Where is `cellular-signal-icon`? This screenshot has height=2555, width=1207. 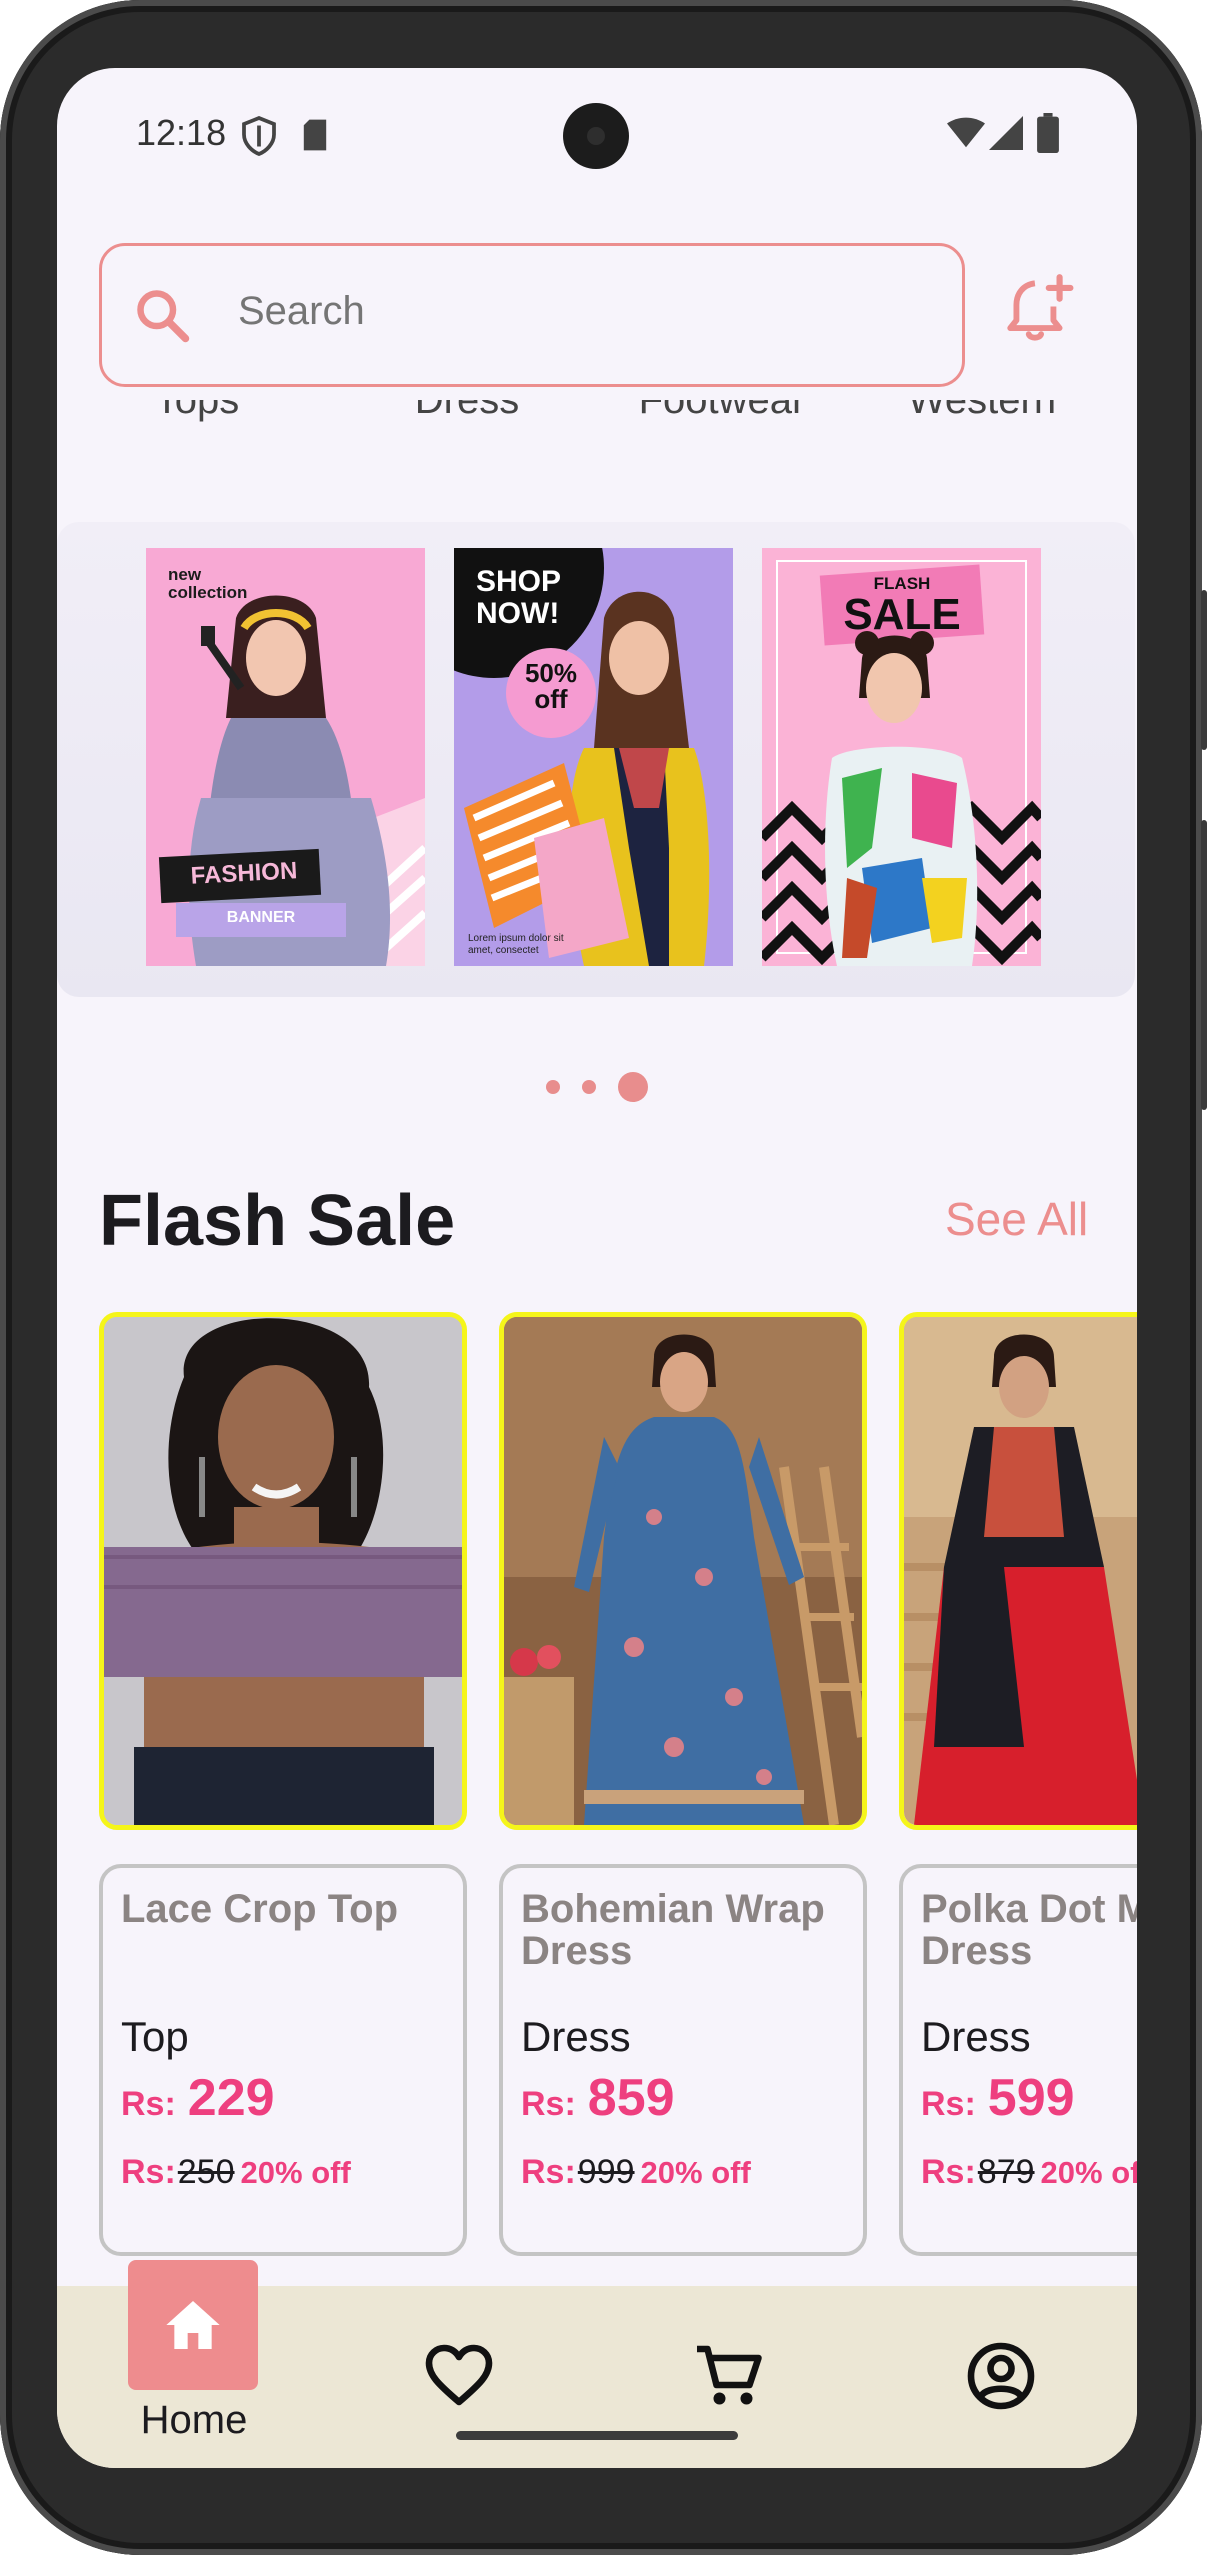
cellular-signal-icon is located at coordinates (1006, 133).